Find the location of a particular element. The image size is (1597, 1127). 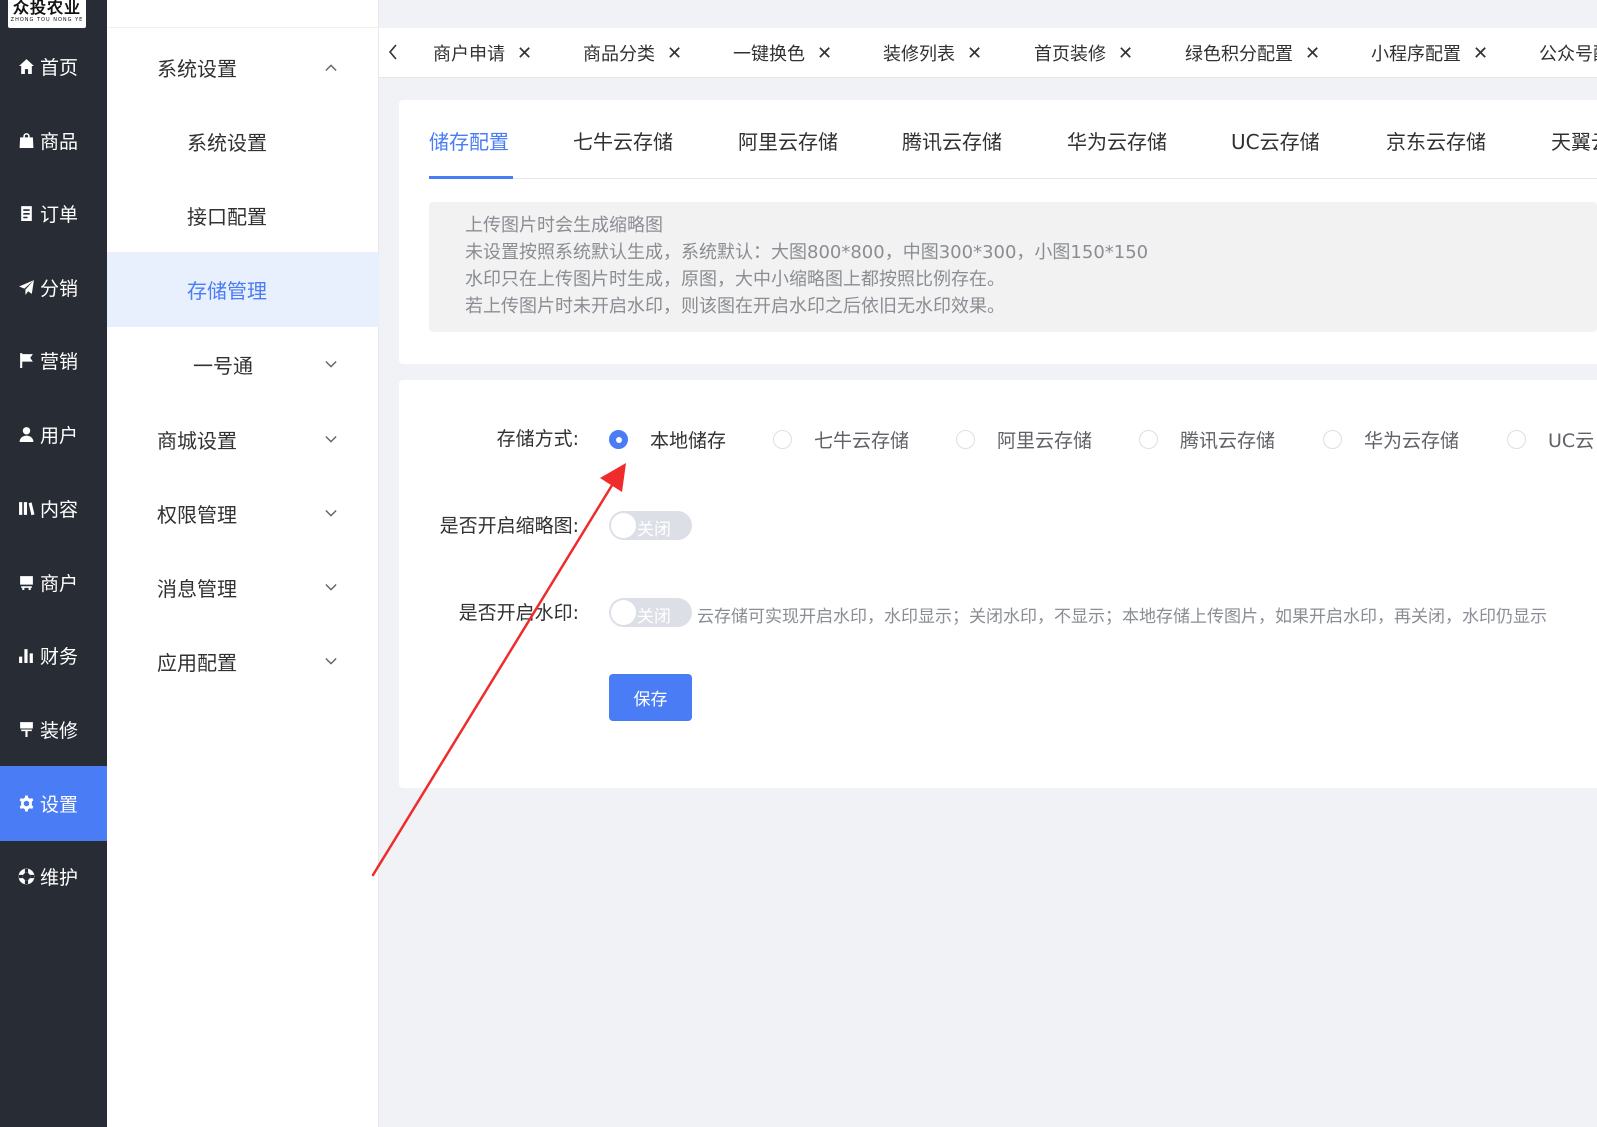

page-tab: 公众号配 is located at coordinates (1568, 52).